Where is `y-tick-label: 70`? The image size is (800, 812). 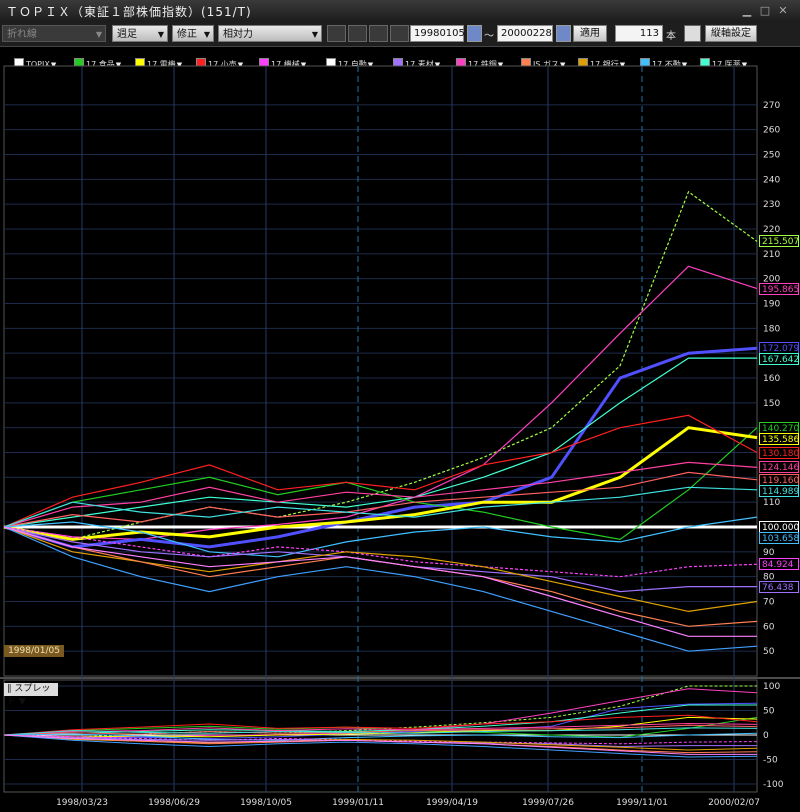
y-tick-label: 70 is located at coordinates (769, 603).